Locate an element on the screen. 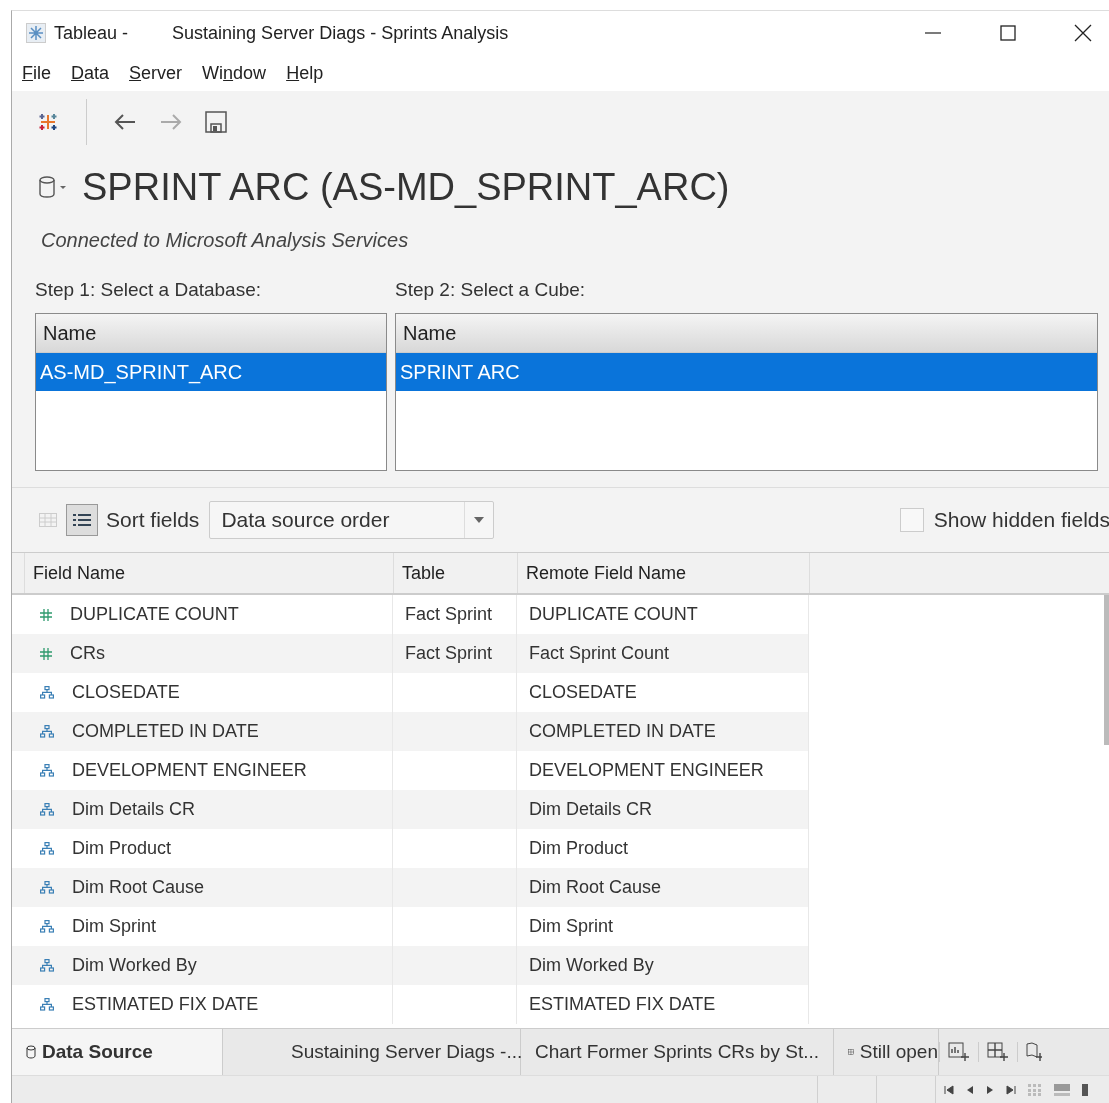 This screenshot has height=1103, width=1109. field-name: COMPLETED IN DATE is located at coordinates (165, 731).